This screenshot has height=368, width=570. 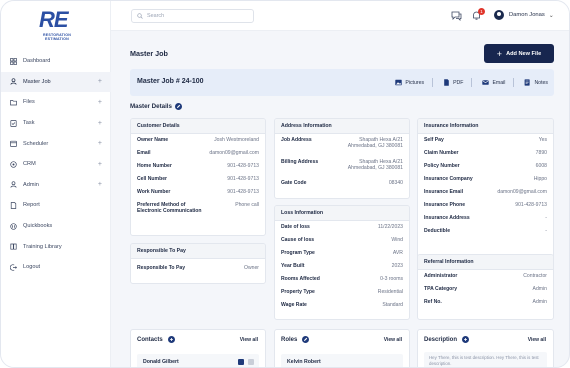 I want to click on admin-icon, so click(x=13, y=185).